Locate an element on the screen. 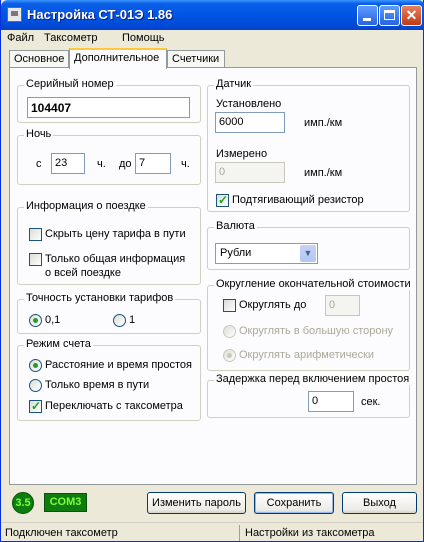 This screenshot has width=424, height=542. round-up-radio is located at coordinates (229, 331).